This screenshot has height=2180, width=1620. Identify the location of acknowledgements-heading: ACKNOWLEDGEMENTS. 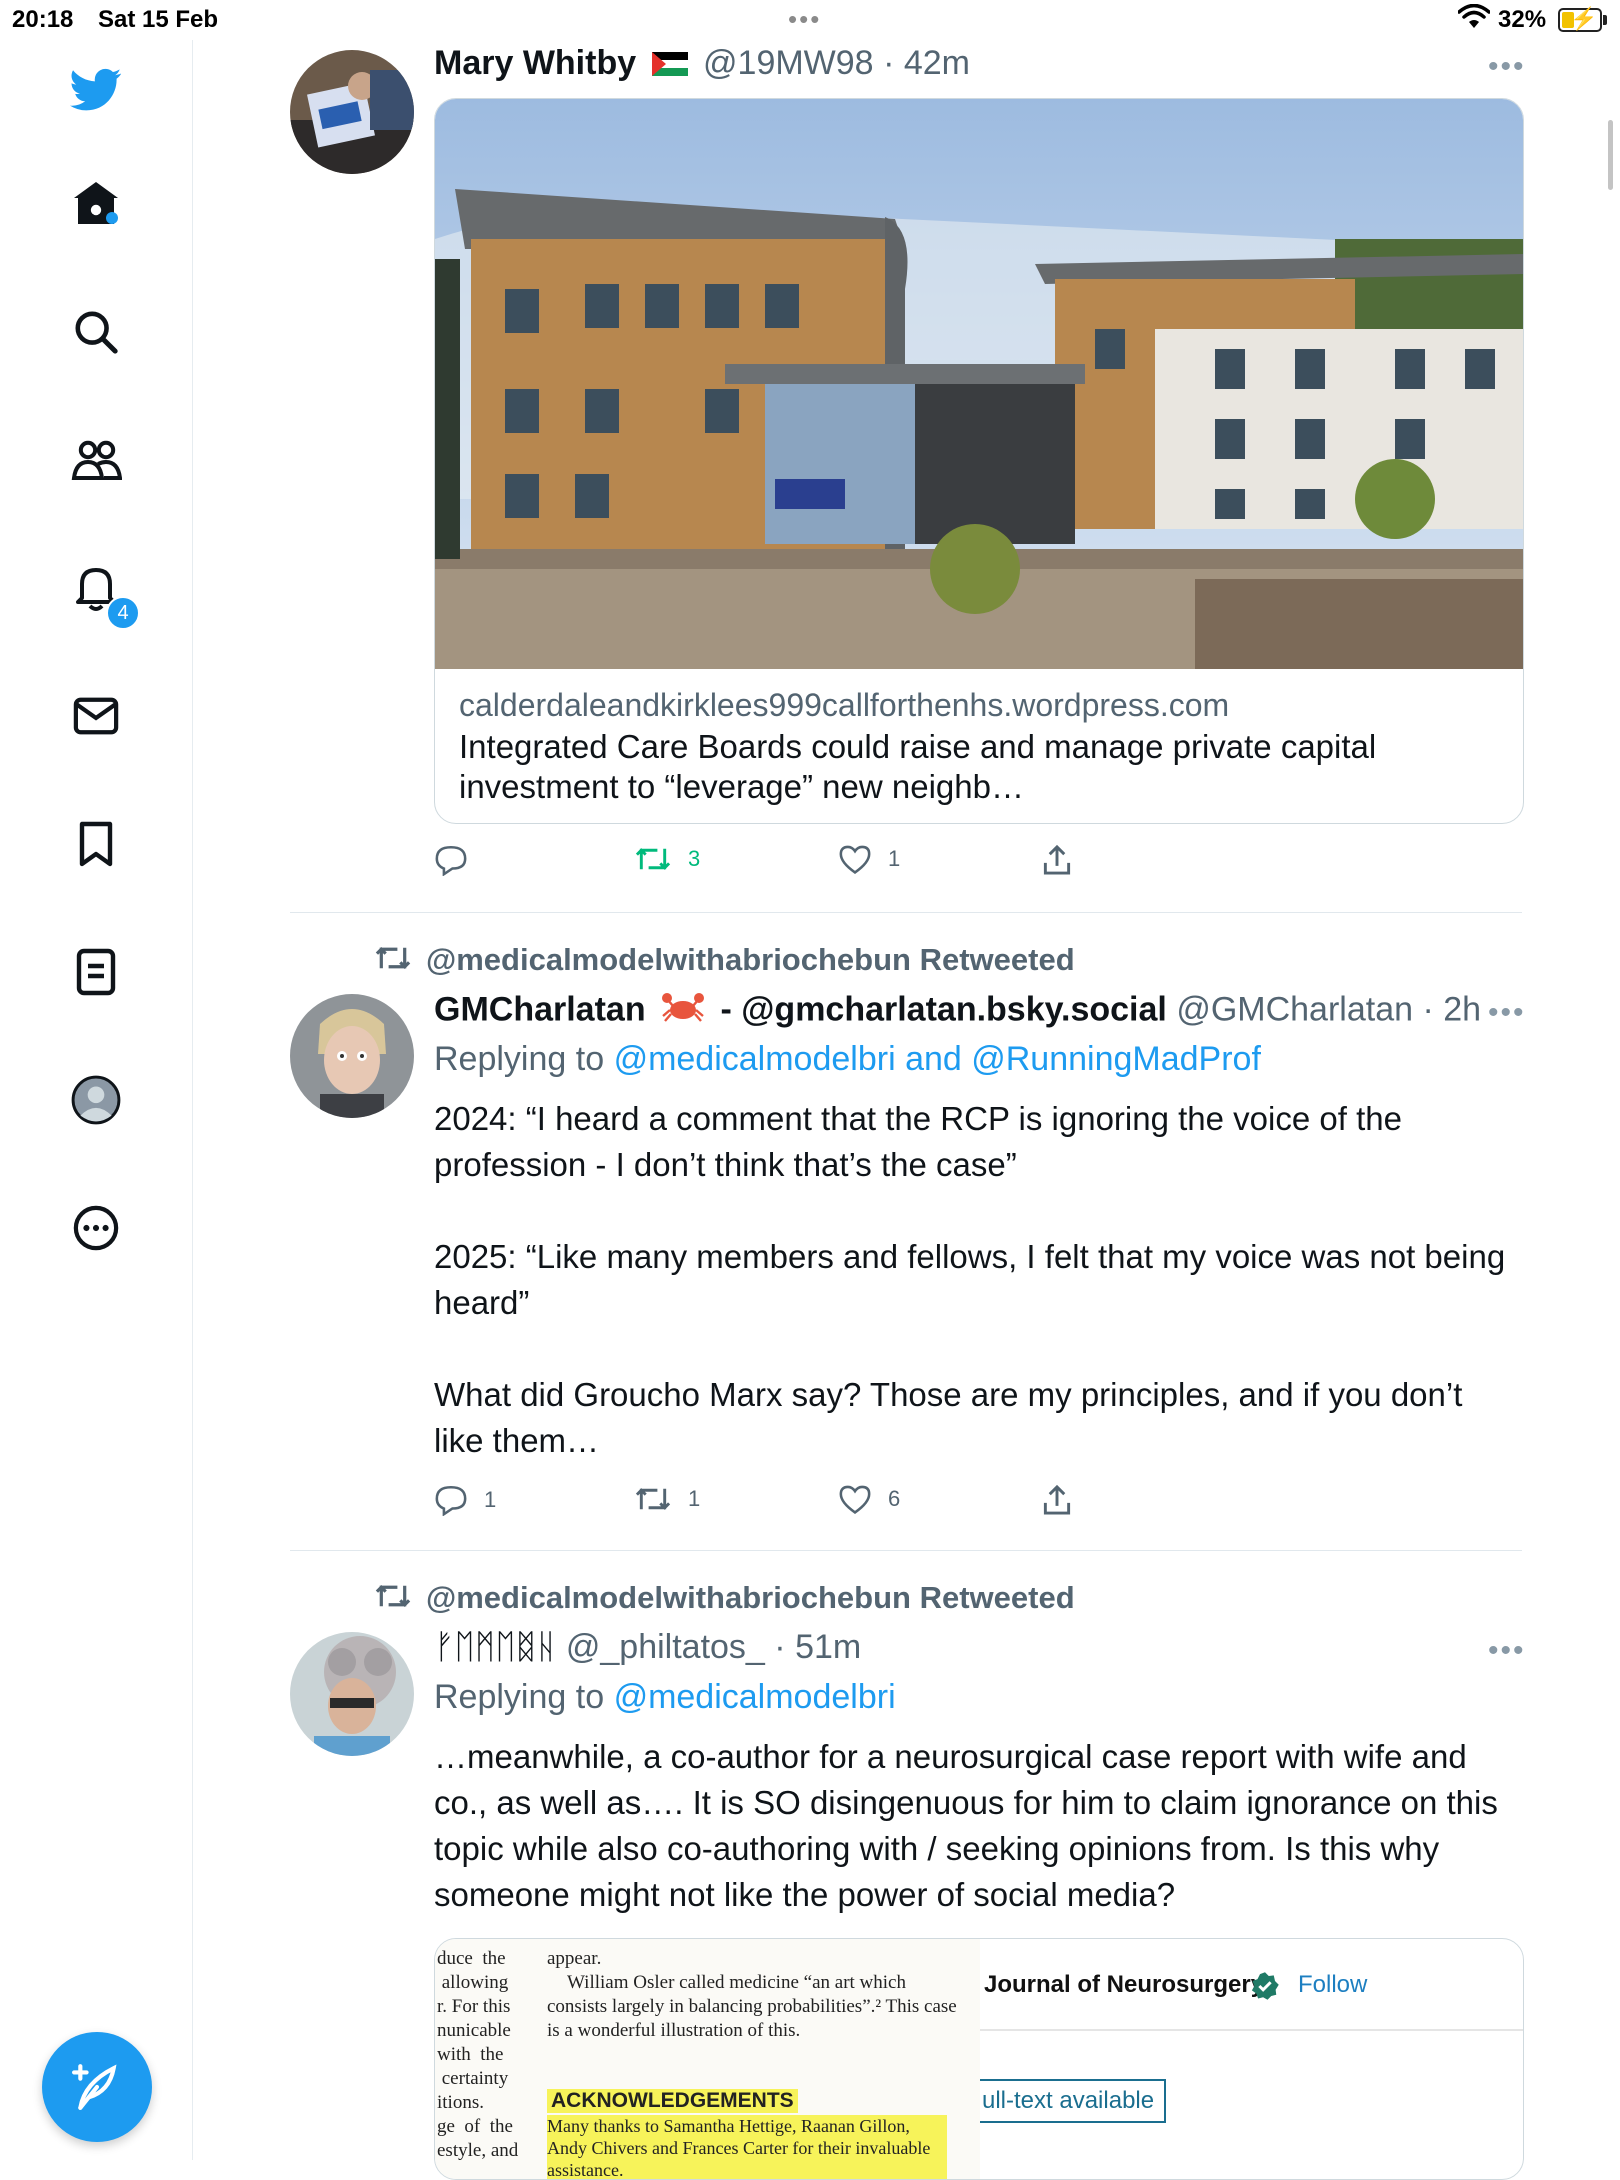
(672, 2101).